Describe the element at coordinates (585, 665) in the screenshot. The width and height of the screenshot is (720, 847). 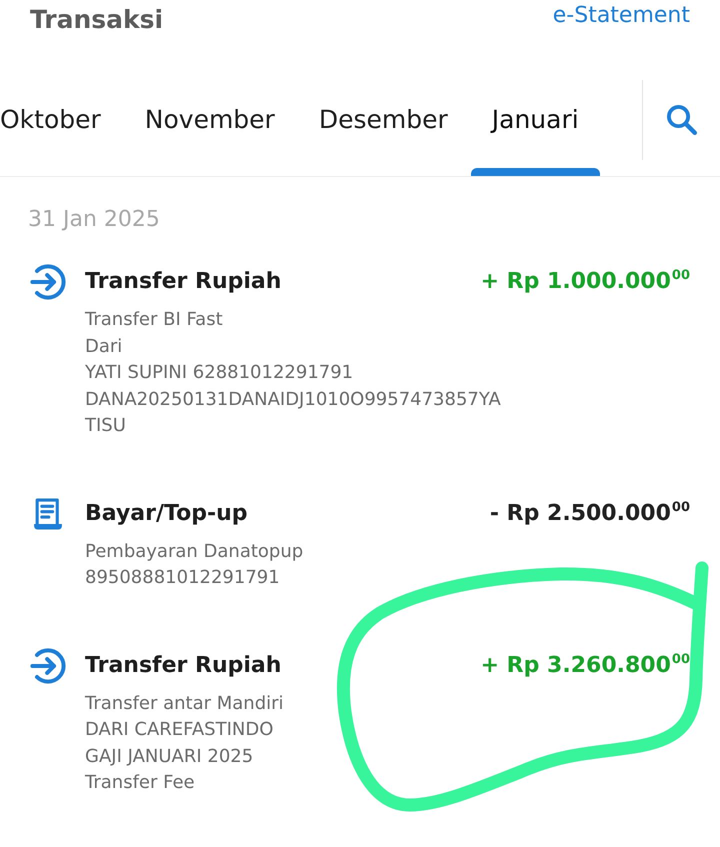
I see `transaction-amount: + Rp 3.260.800$^{00}$` at that location.